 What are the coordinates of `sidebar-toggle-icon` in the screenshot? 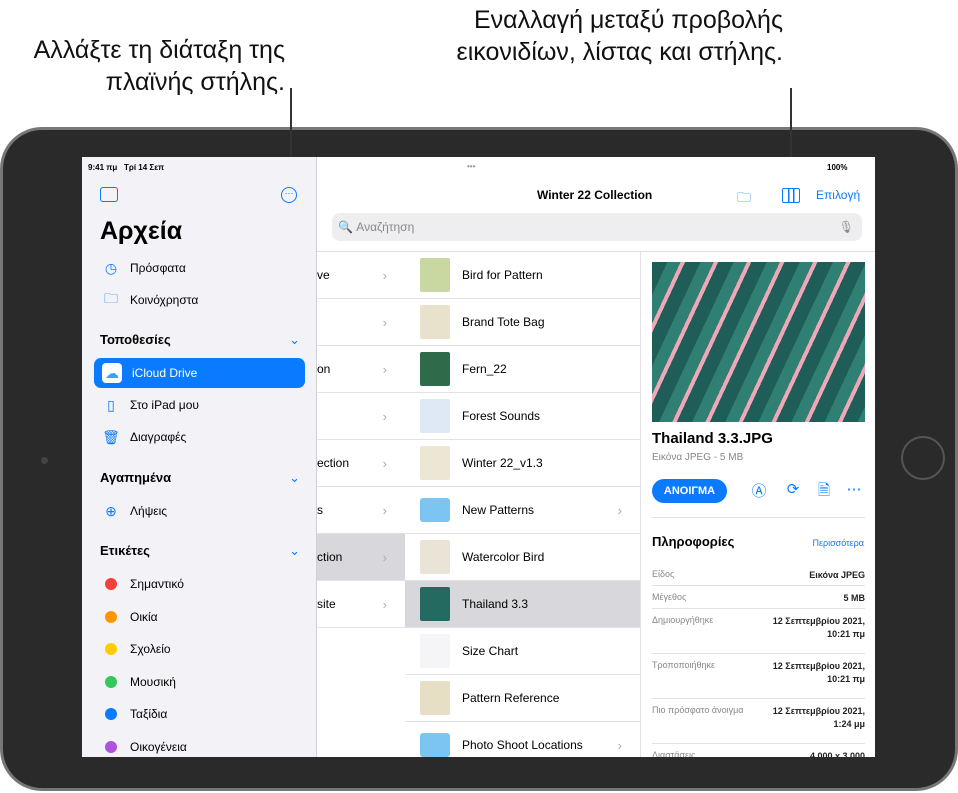 It's located at (109, 194).